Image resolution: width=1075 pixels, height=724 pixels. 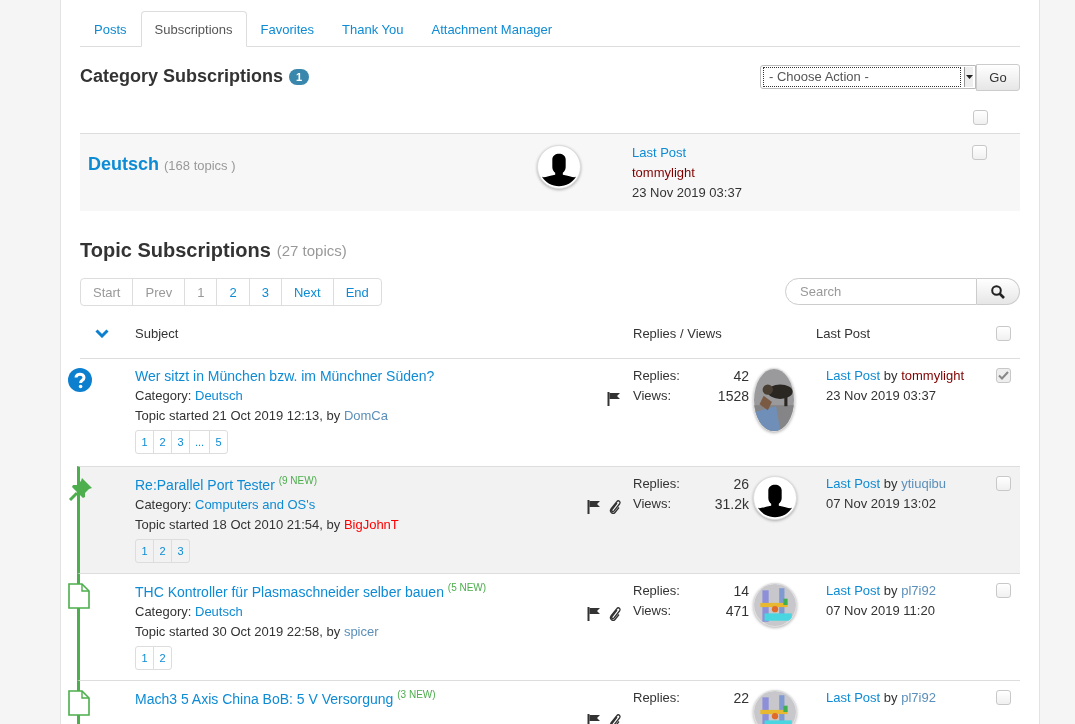 I want to click on replies-count: 42, so click(x=741, y=376).